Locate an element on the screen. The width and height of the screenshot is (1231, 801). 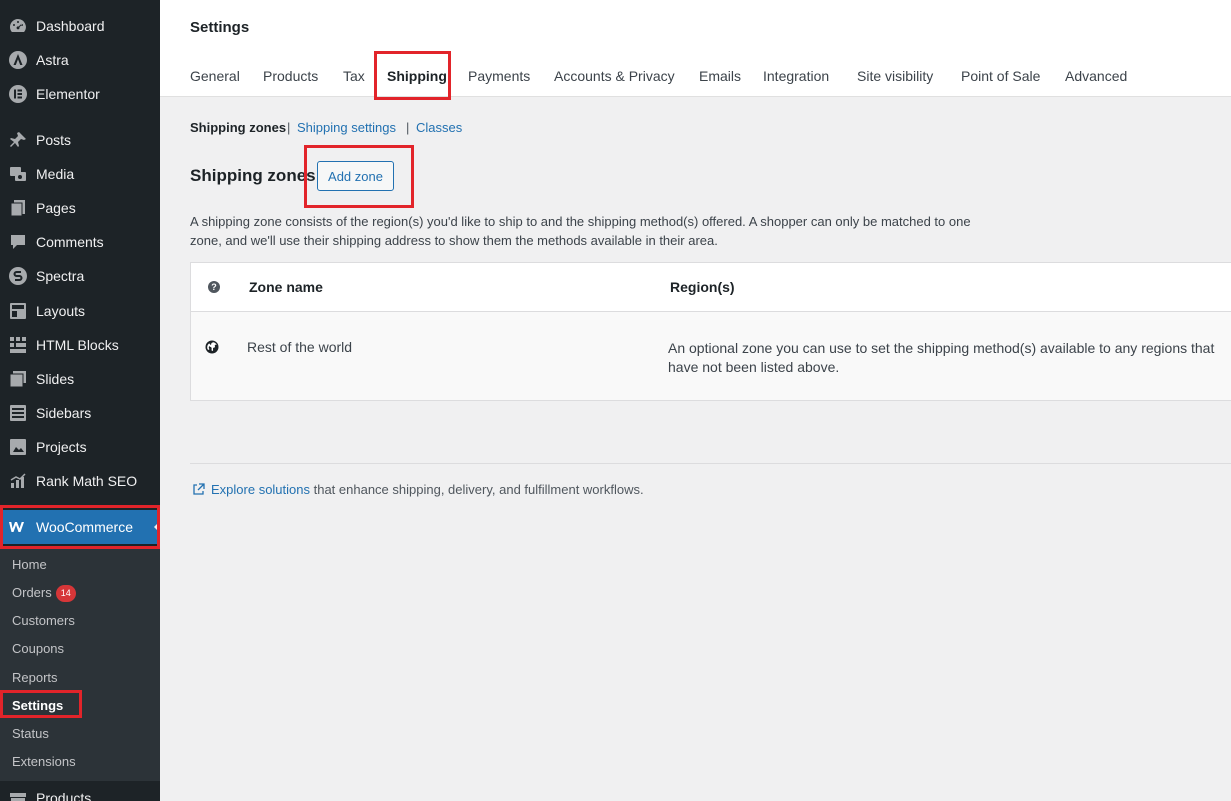
column-header-zone-name: Zone name is located at coordinates (286, 287).